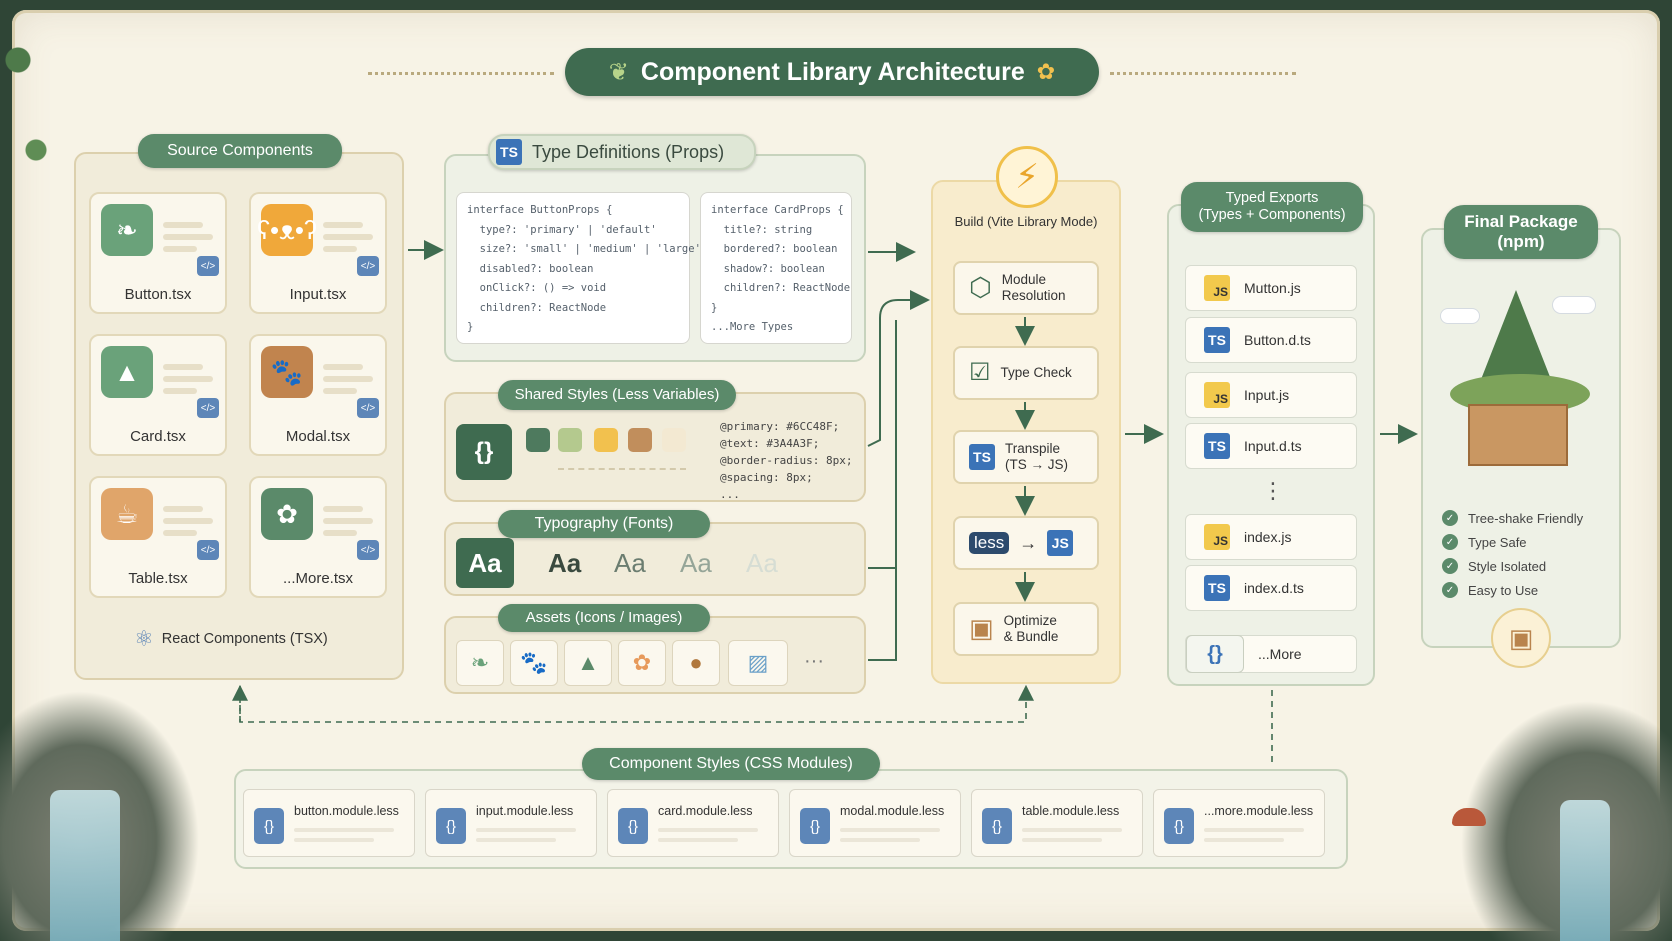 The height and width of the screenshot is (941, 1672). Describe the element at coordinates (127, 230) in the screenshot. I see `leaf-icon: ❧` at that location.